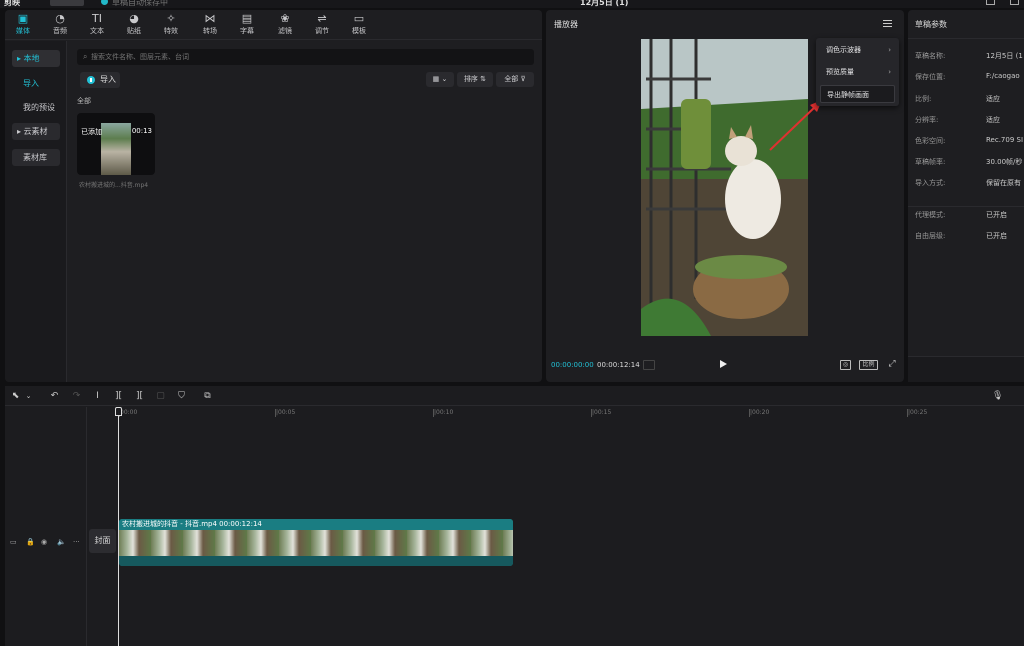  I want to click on select-tool-icon: ⬉, so click(15, 396).